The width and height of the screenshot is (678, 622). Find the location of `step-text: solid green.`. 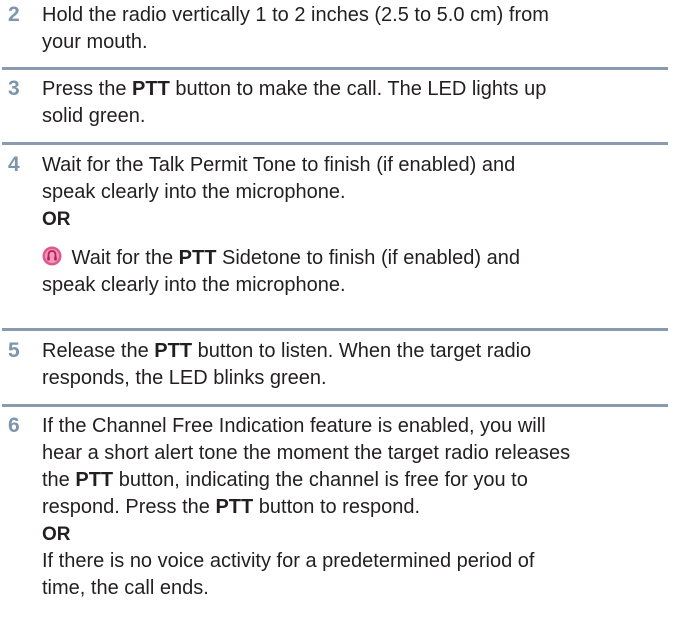

step-text: solid green. is located at coordinates (94, 116).